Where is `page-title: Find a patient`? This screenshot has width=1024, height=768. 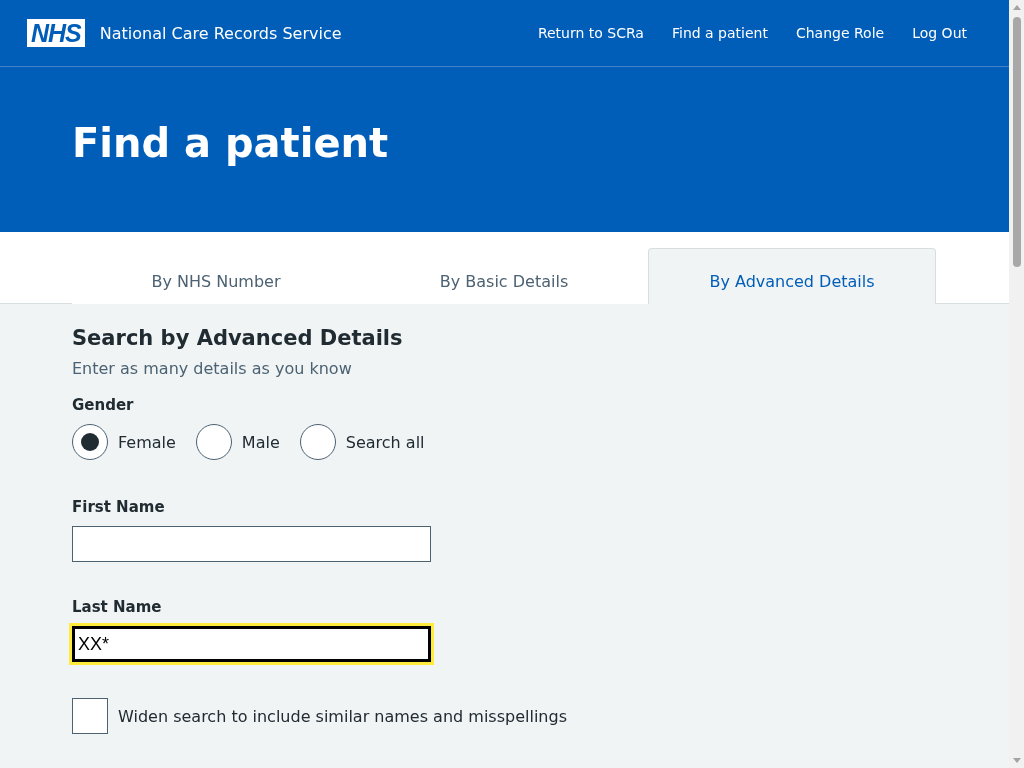 page-title: Find a patient is located at coordinates (230, 142).